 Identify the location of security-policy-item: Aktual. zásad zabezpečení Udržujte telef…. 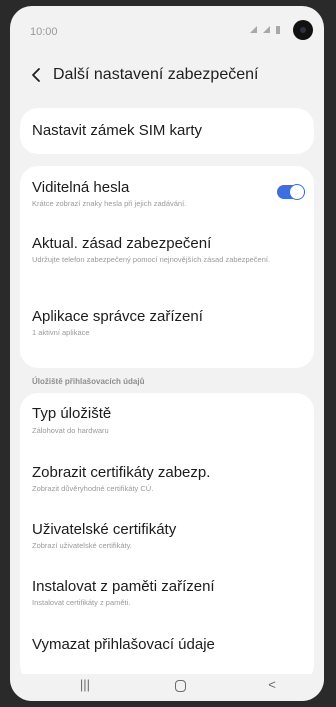
(167, 258).